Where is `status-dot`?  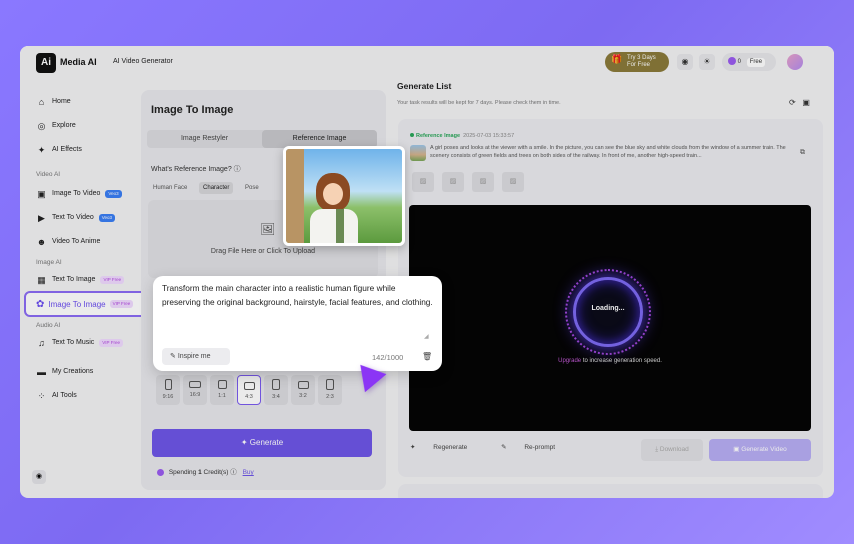 status-dot is located at coordinates (412, 135).